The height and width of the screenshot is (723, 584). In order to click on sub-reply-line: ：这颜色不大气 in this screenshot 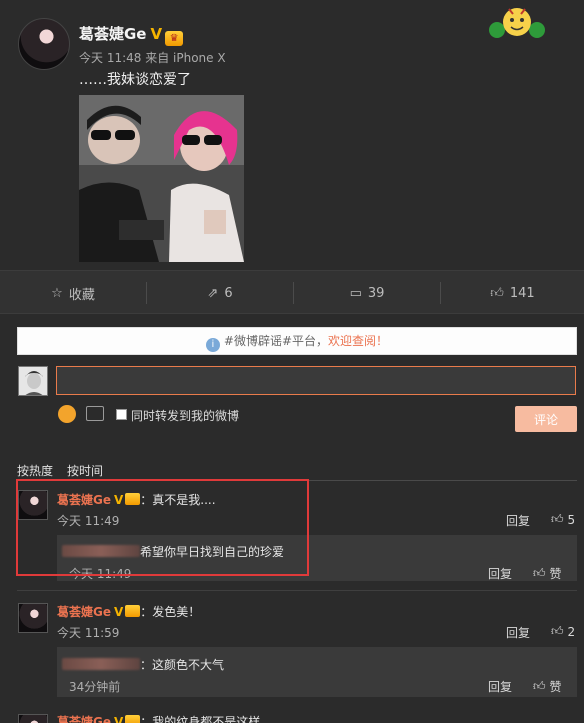, I will do `click(143, 664)`.